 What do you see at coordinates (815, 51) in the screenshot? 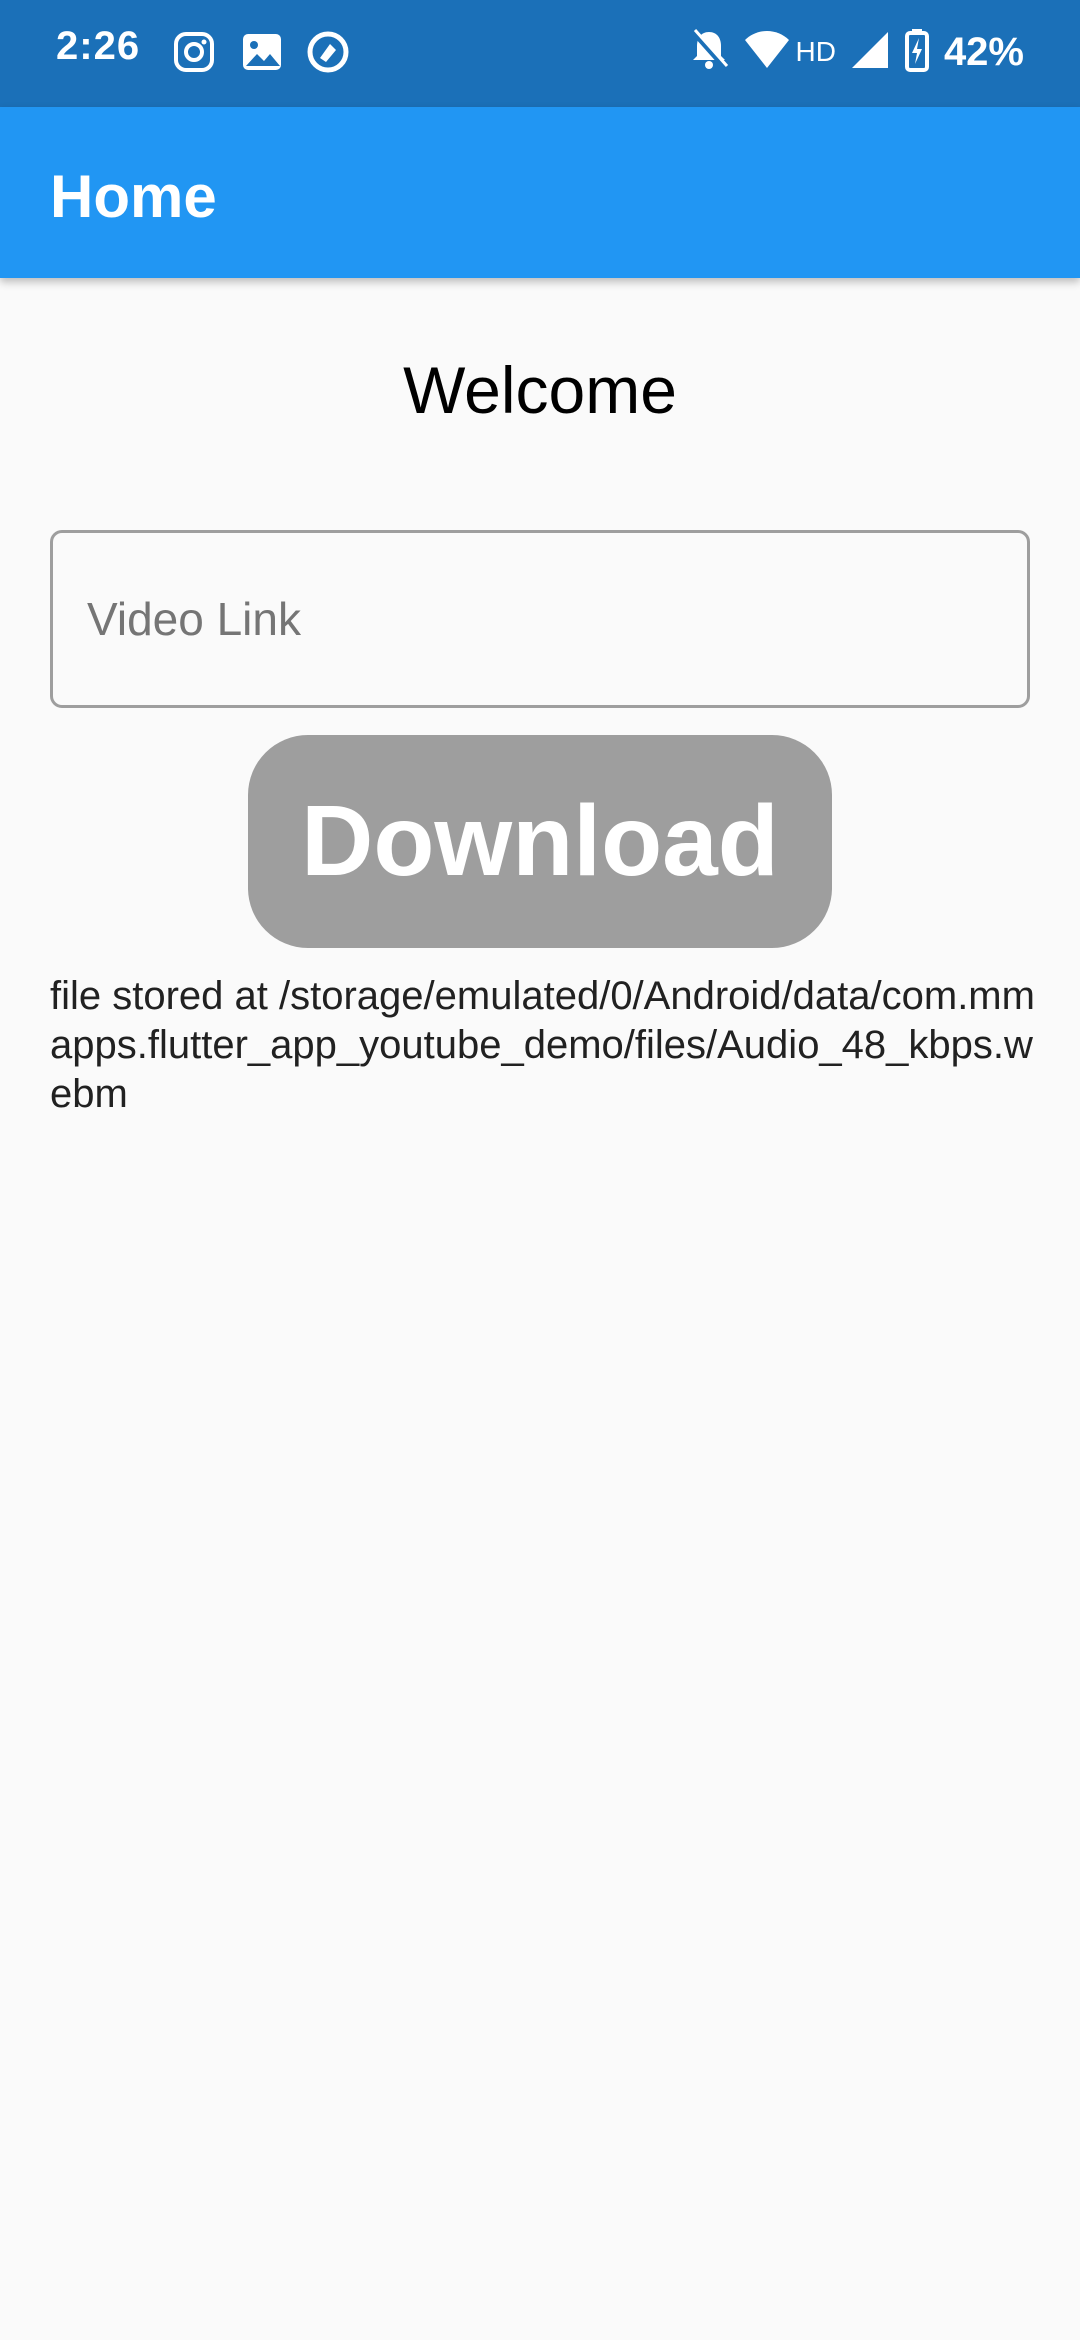
I see `network-type: HD` at bounding box center [815, 51].